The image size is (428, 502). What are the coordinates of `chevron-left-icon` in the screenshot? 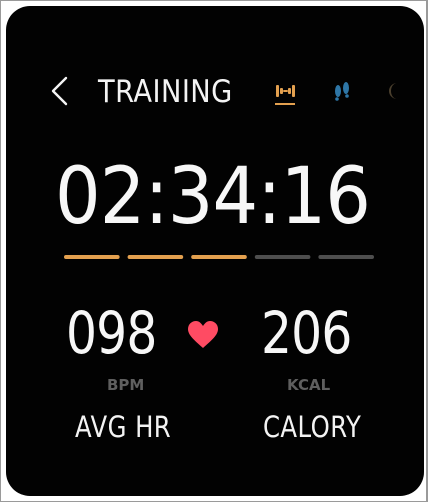 It's located at (59, 91).